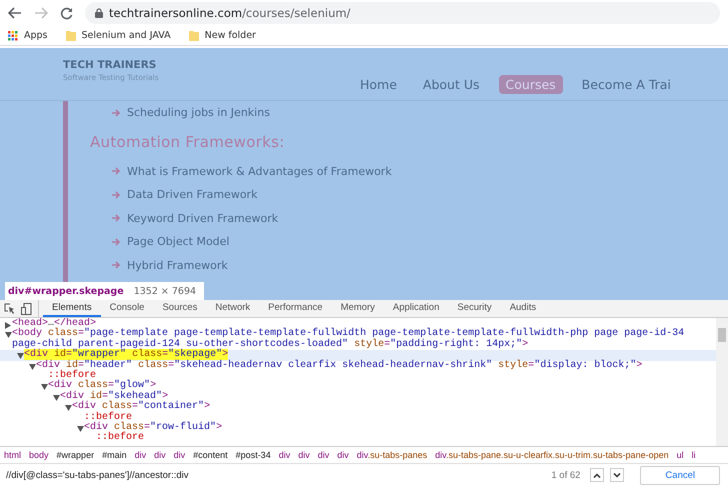  I want to click on devtools-tab: Elements, so click(72, 308).